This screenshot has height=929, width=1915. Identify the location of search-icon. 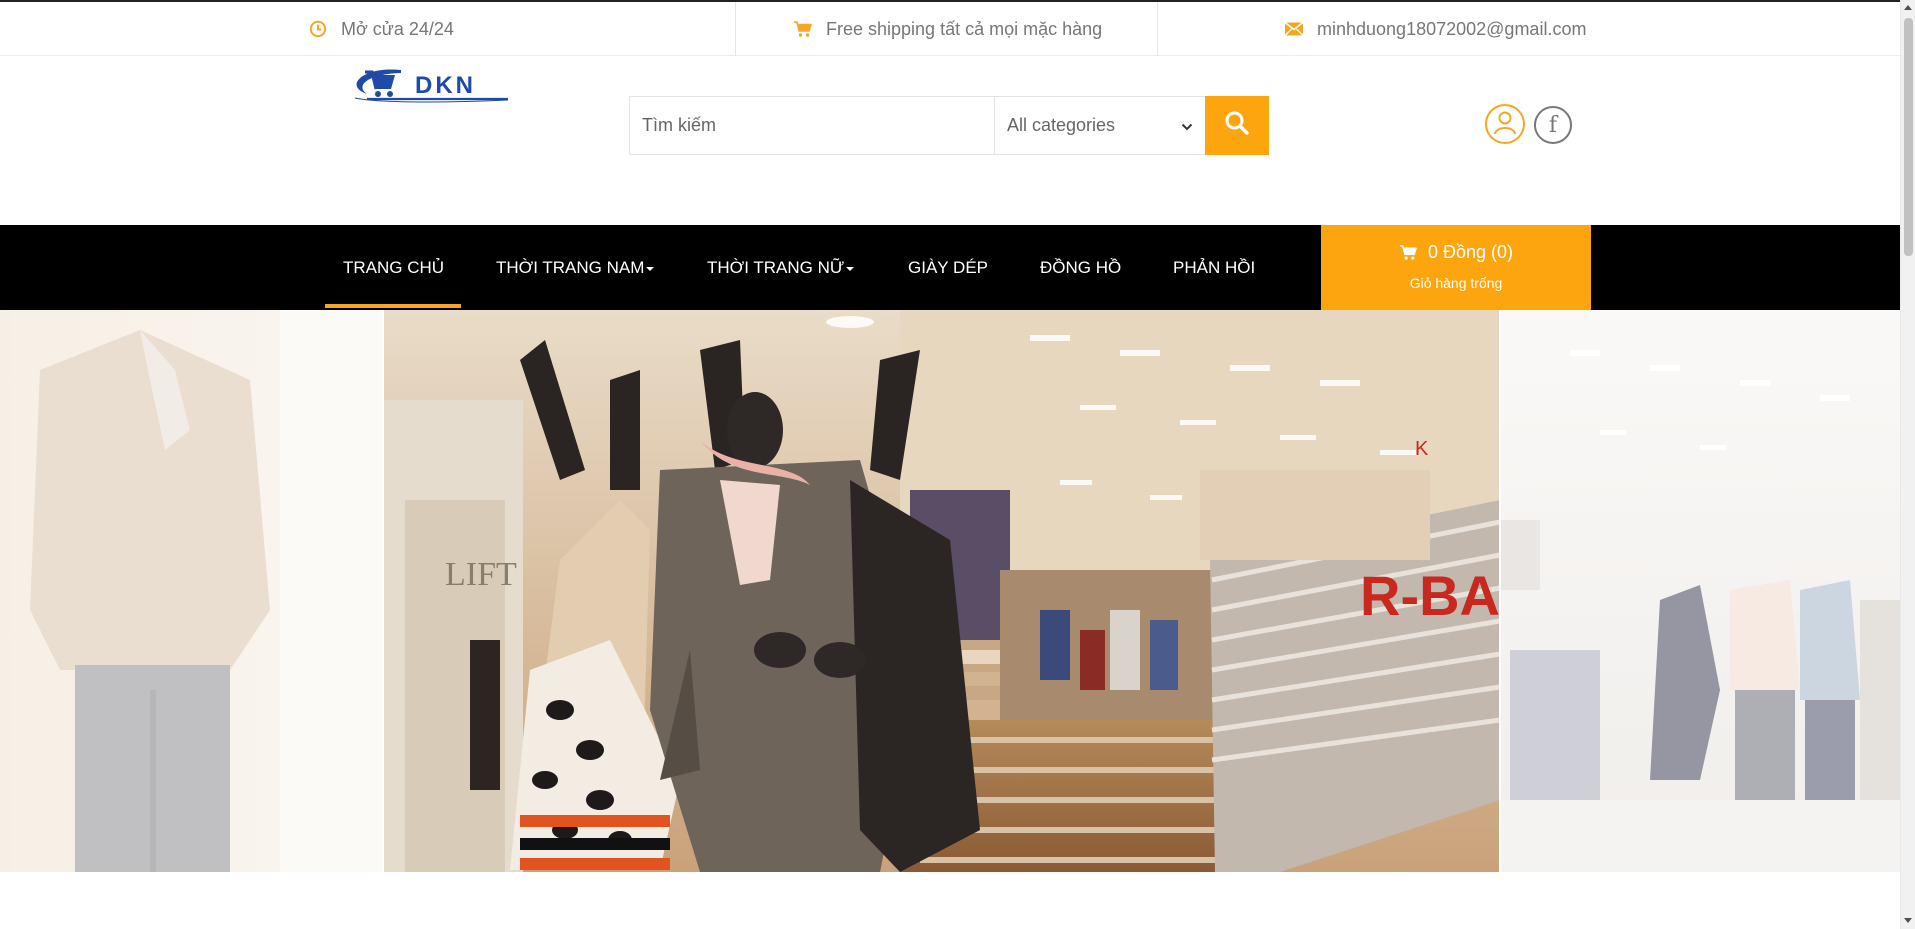
(1237, 125).